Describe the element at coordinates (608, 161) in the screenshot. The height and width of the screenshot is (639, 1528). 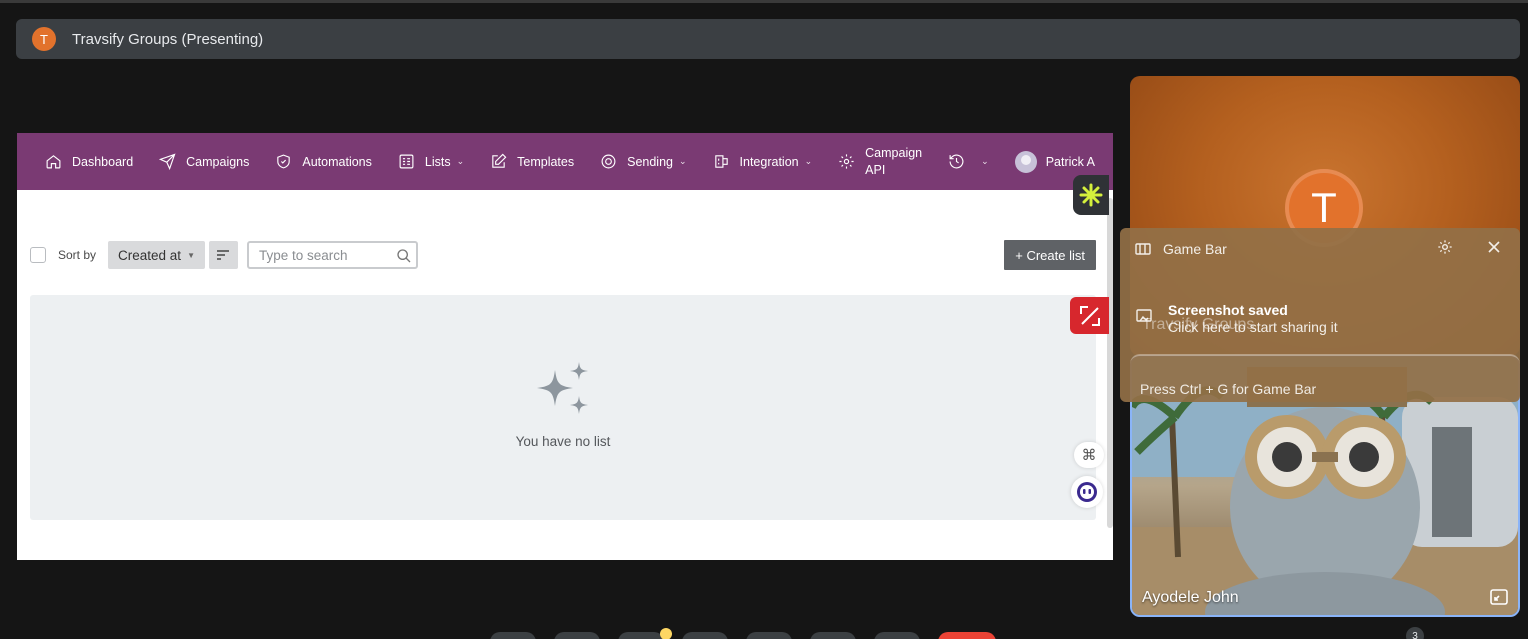
I see `target-icon` at that location.